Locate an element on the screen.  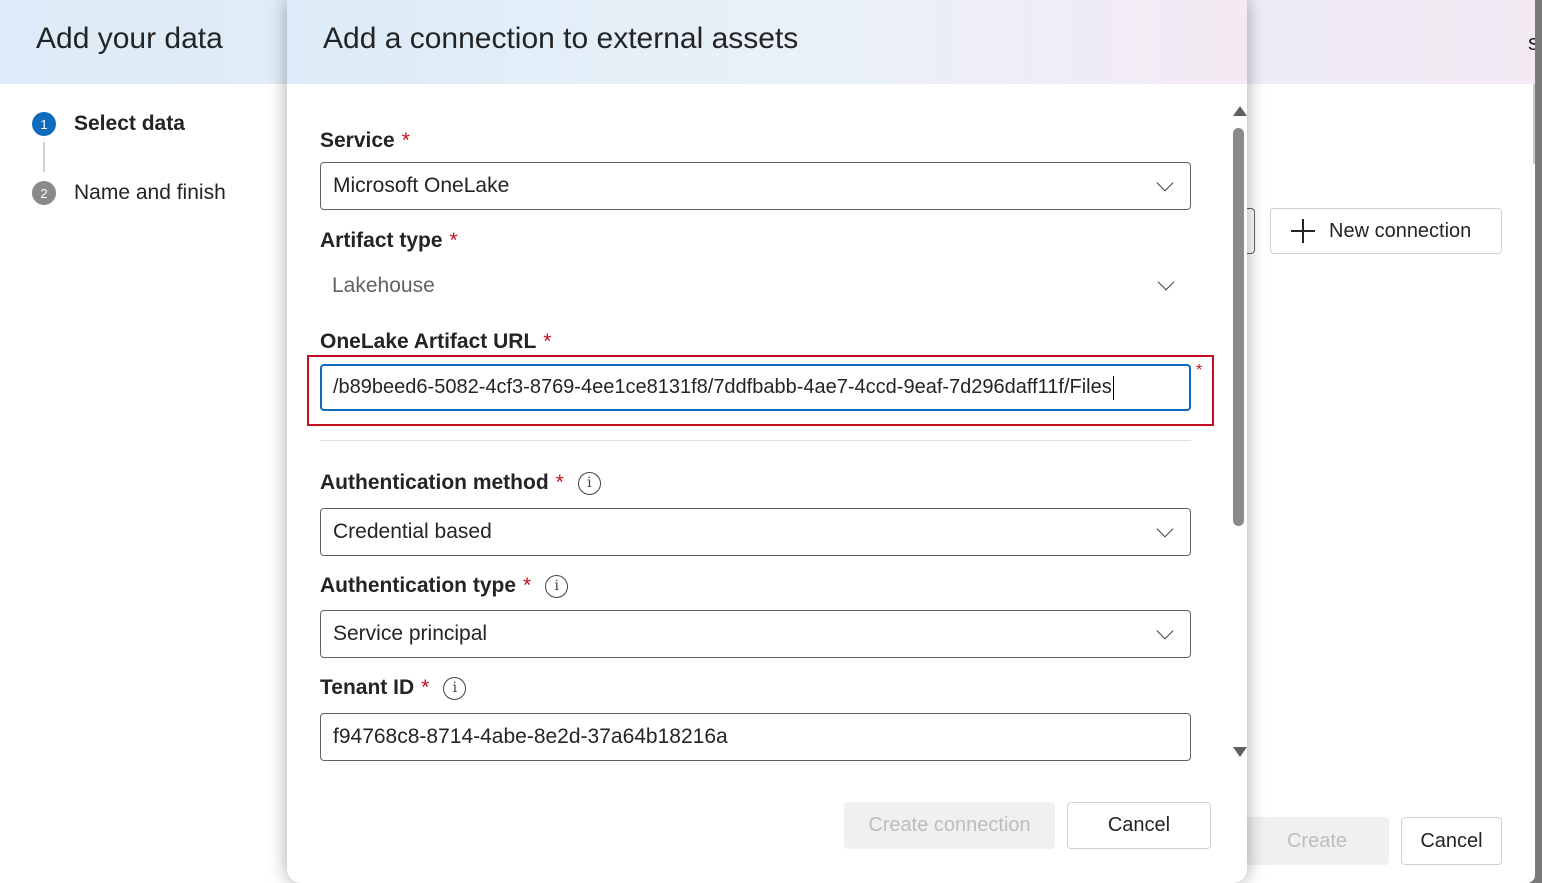
dialog-cancel-button: Cancel is located at coordinates (1139, 825).